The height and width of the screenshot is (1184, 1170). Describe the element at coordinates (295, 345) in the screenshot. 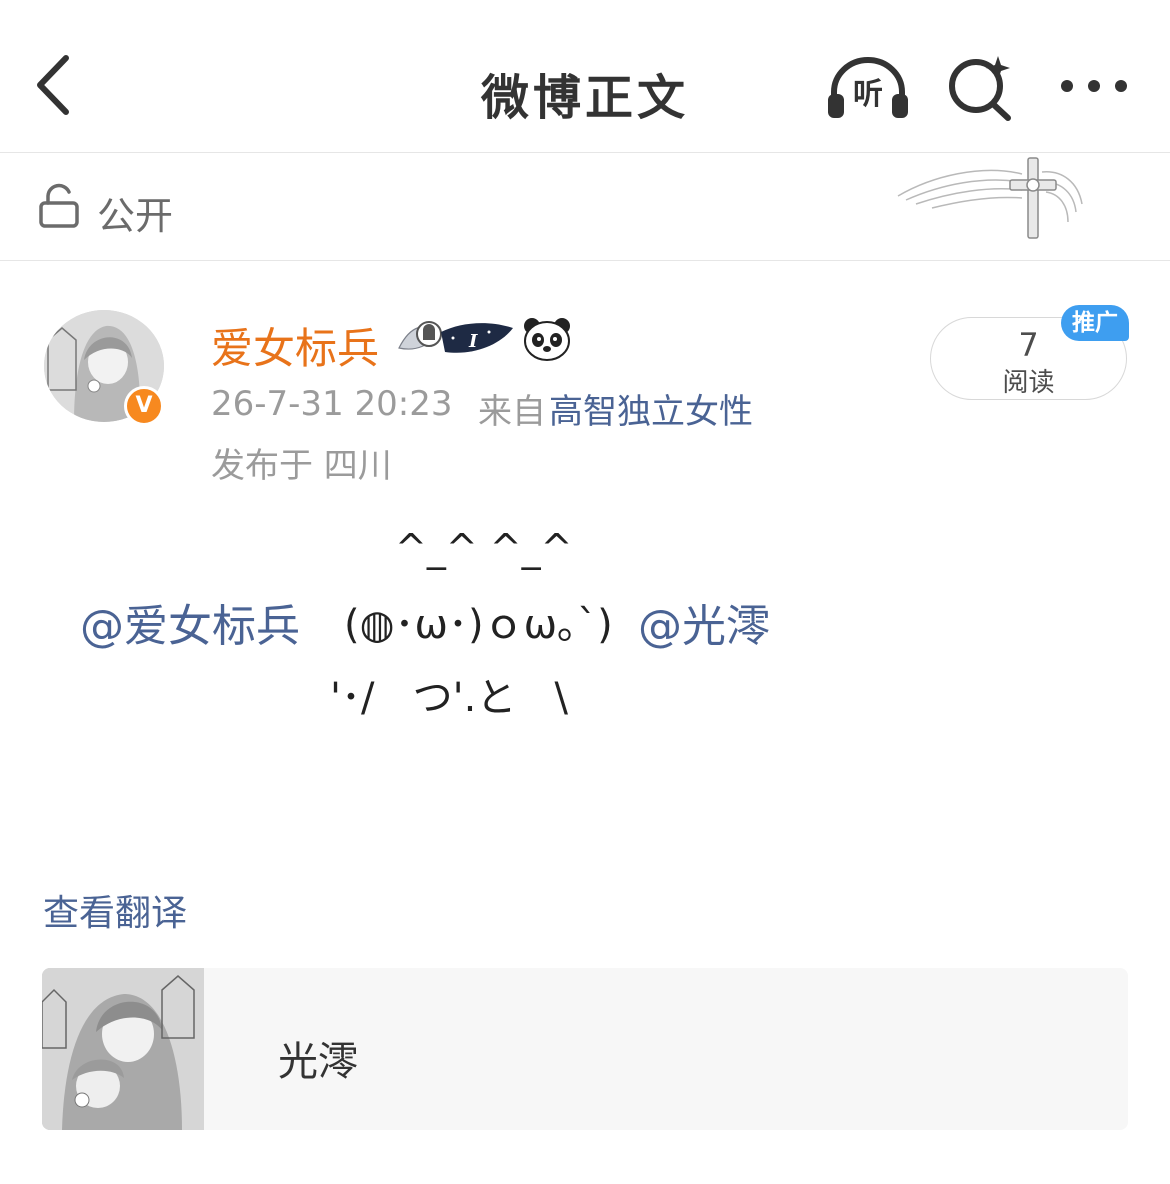

I see `author-username: 爱女标兵` at that location.